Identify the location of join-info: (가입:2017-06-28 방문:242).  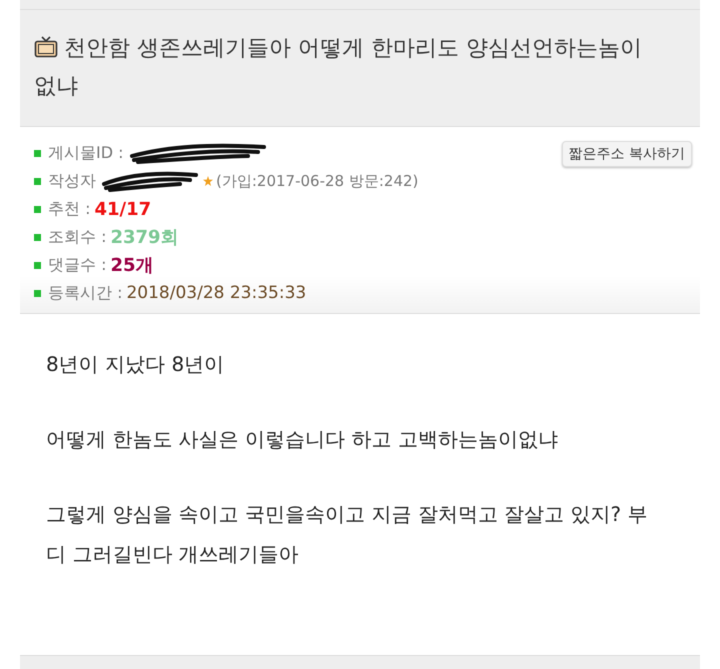
(317, 181).